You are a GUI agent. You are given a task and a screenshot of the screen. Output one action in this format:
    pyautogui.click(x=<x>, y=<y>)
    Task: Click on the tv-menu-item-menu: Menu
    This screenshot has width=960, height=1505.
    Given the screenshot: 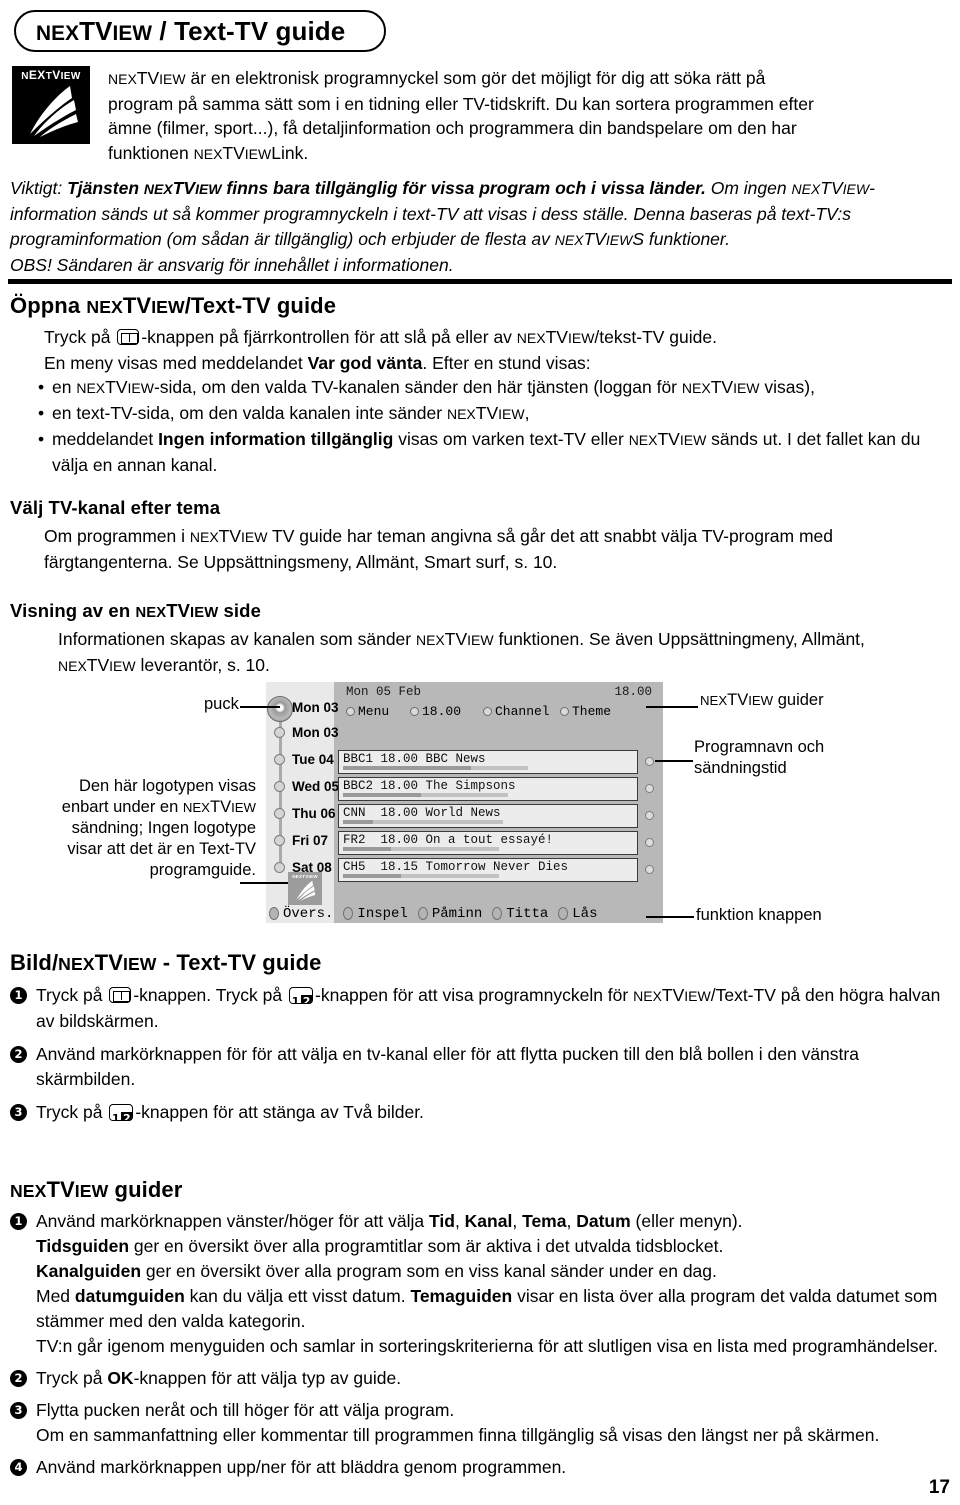 What is the action you would take?
    pyautogui.click(x=367, y=711)
    